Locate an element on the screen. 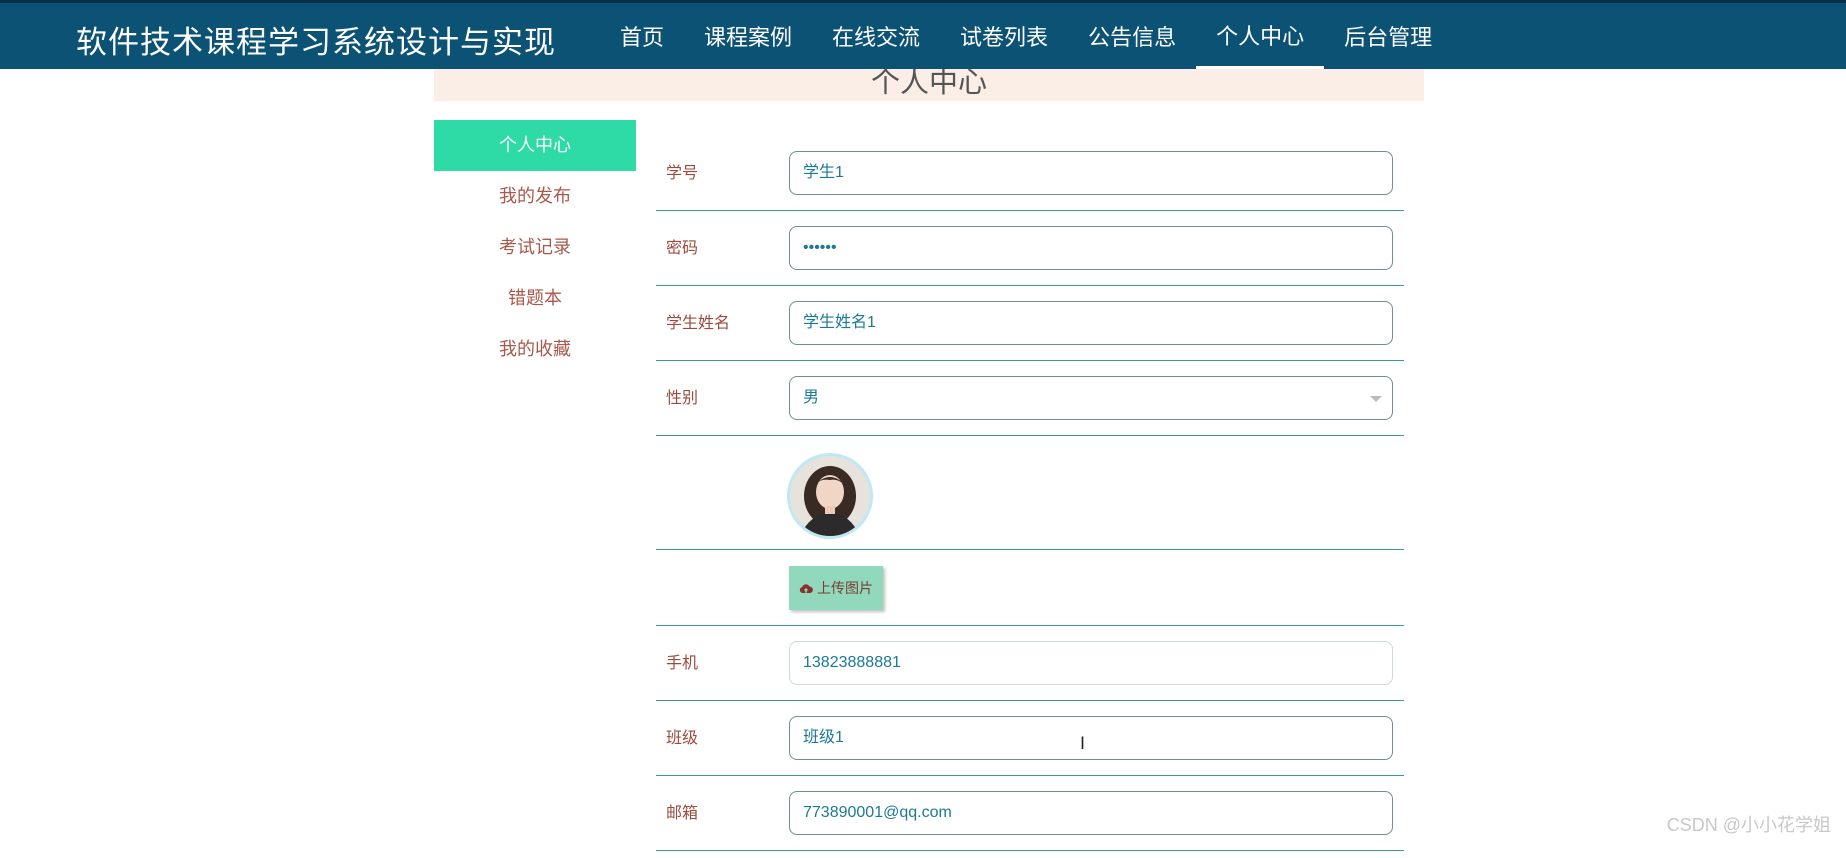 This screenshot has height=858, width=1846. sidebar-item-my-posts: 我的发布 is located at coordinates (535, 196).